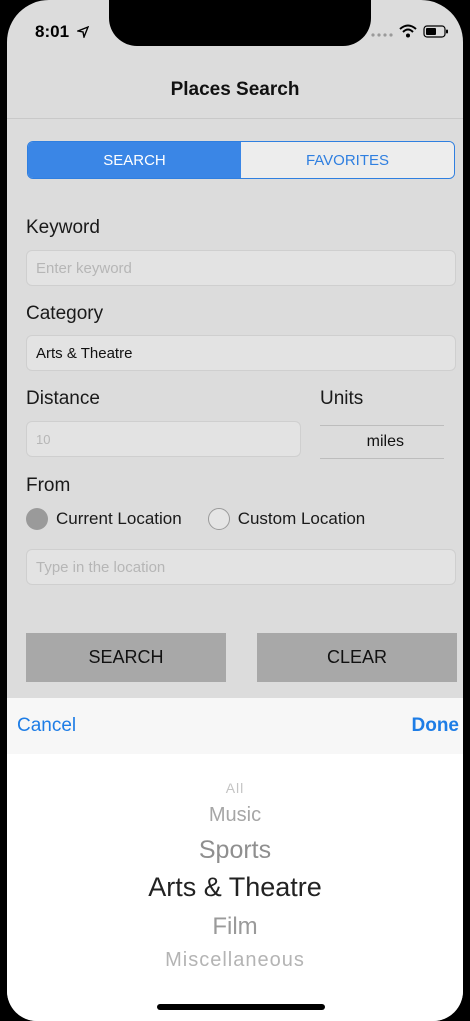  I want to click on cancel-button: Cancel, so click(46, 726).